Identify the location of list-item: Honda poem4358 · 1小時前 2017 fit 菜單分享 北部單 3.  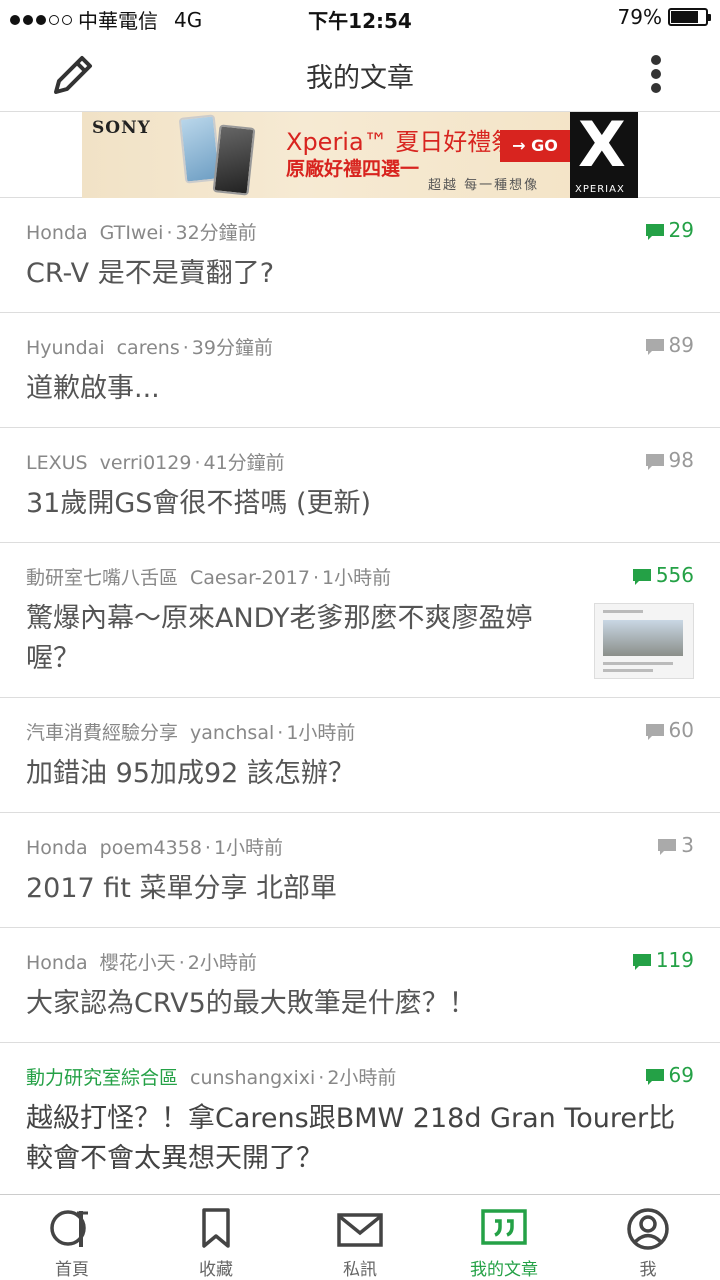
(360, 870).